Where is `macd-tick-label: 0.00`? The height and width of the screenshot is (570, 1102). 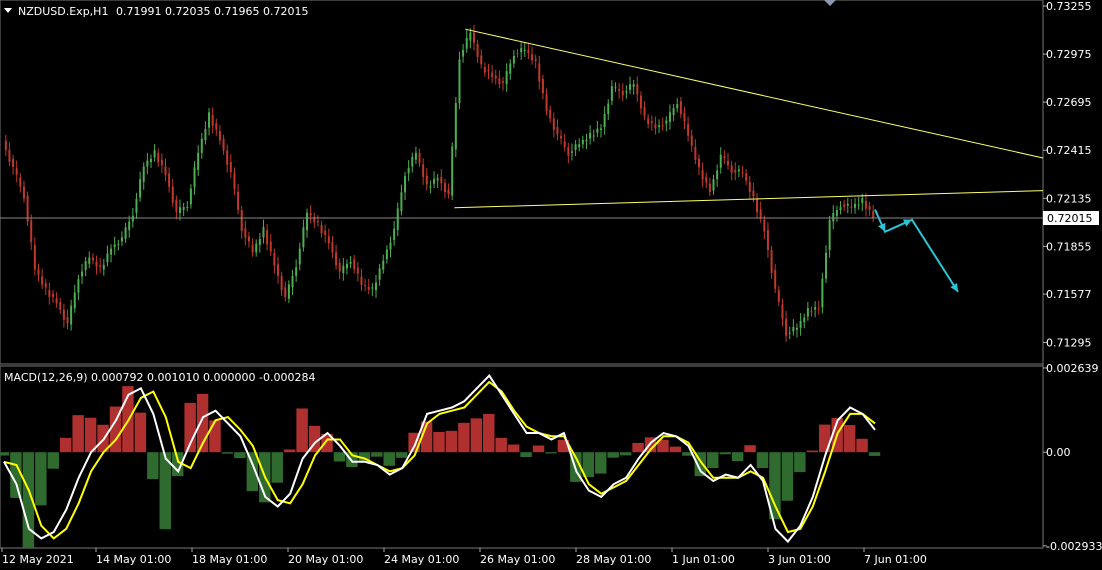
macd-tick-label: 0.00 is located at coordinates (1058, 452).